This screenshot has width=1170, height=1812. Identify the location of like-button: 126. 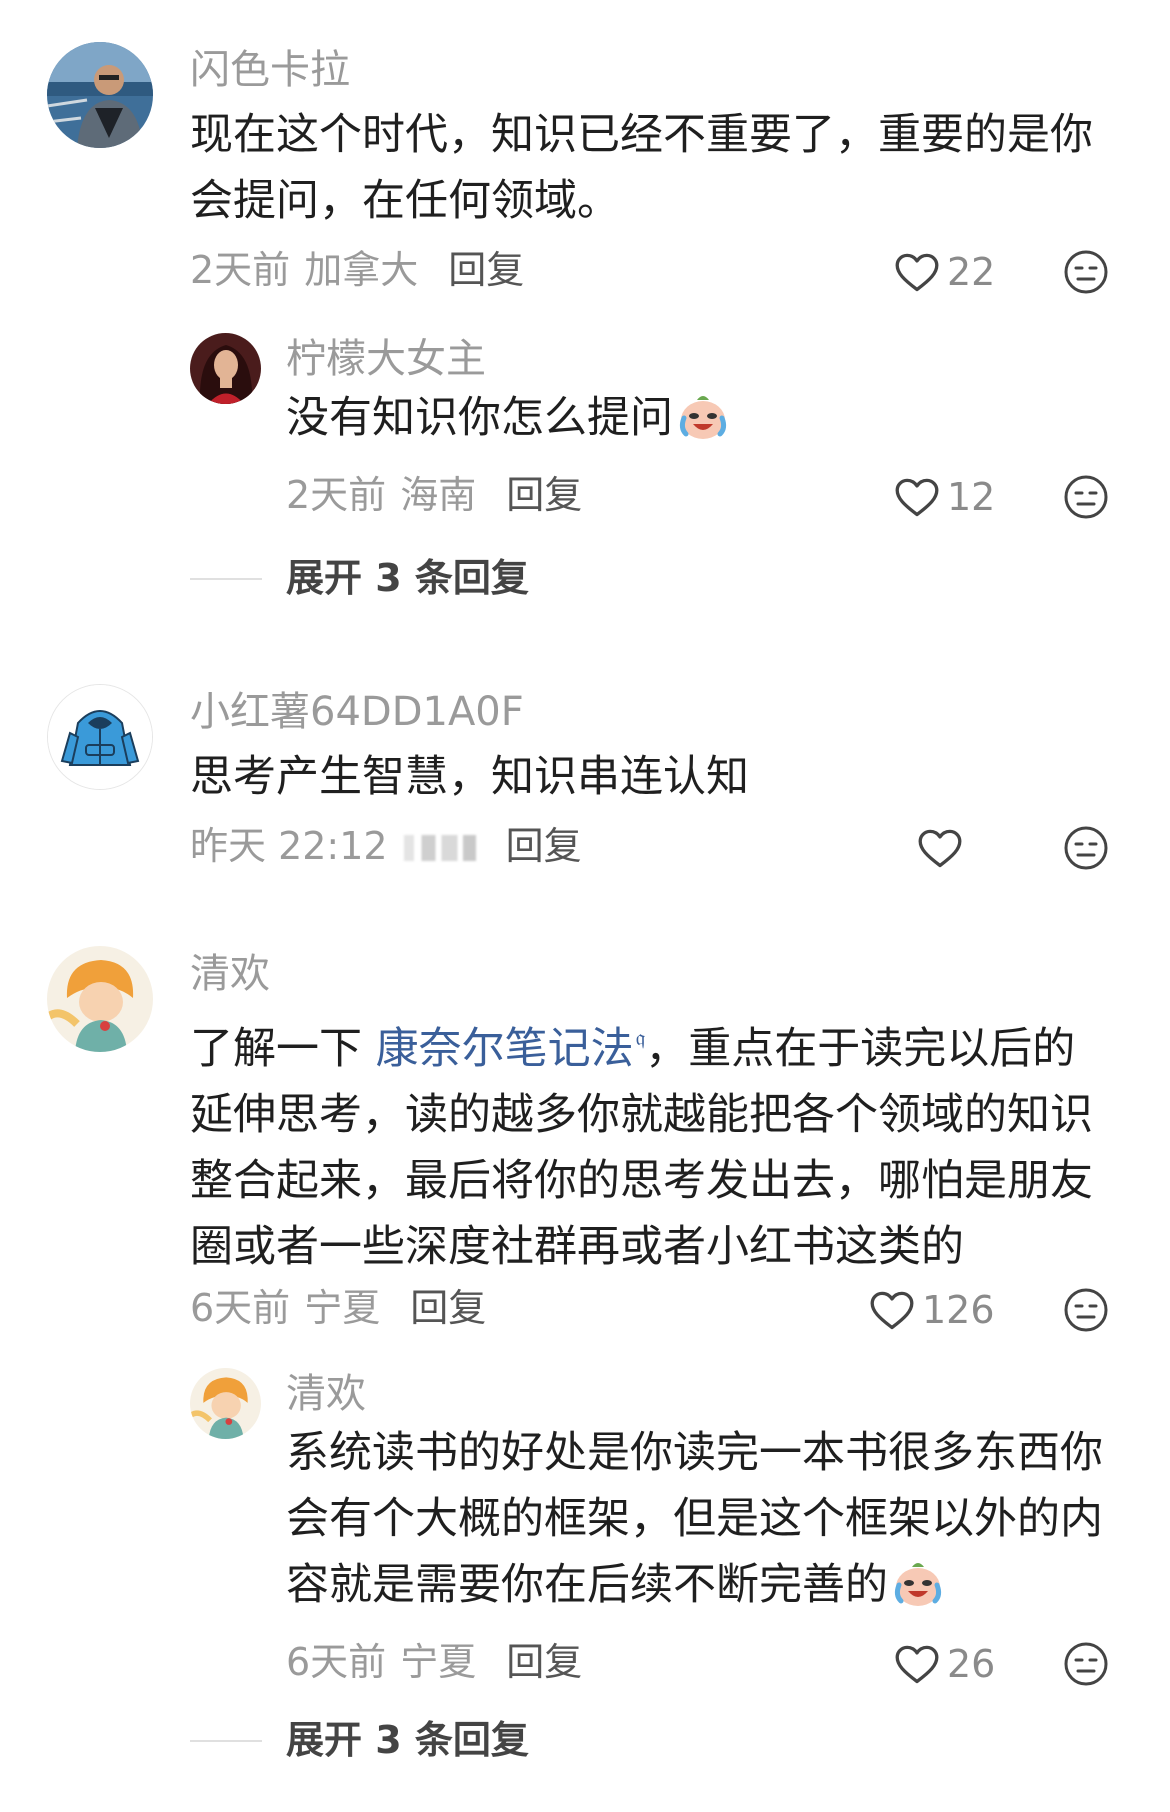
(932, 1310).